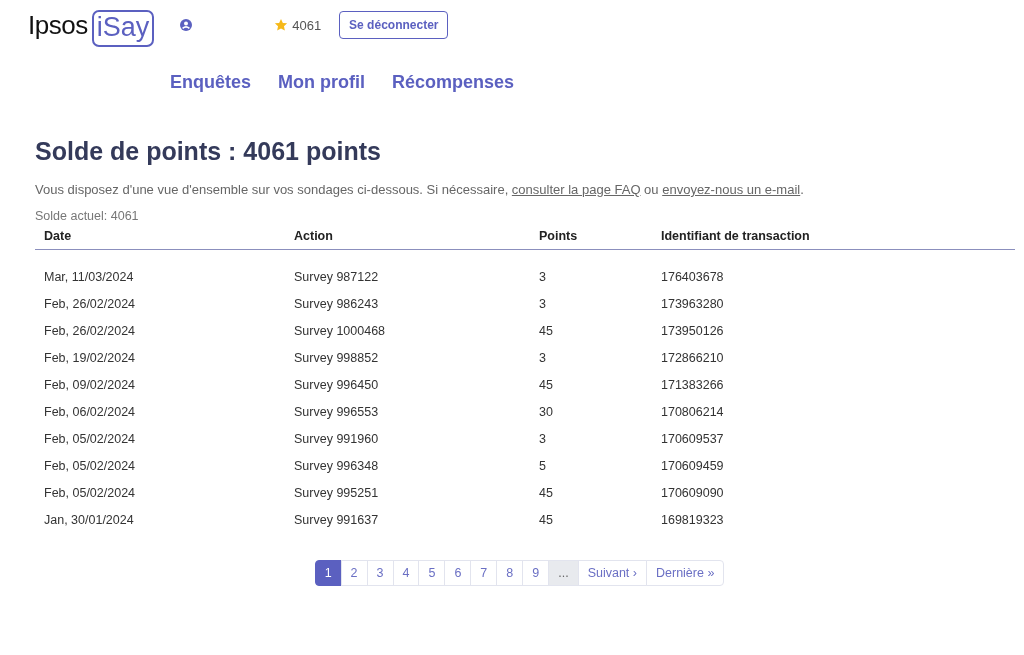  Describe the element at coordinates (692, 439) in the screenshot. I see `table-cell-text: 170609537` at that location.